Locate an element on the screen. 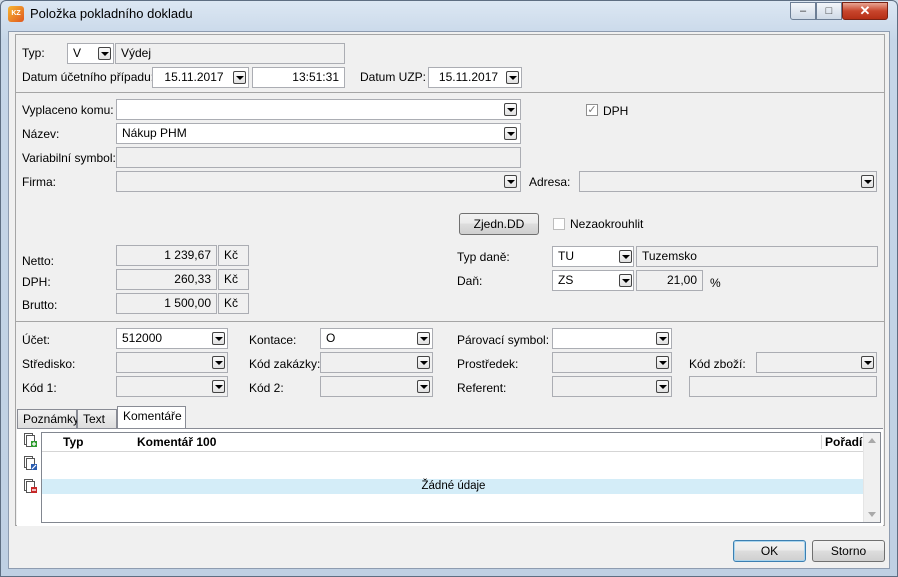 This screenshot has height=577, width=898. nazev-select: Nákup PHM is located at coordinates (318, 133).